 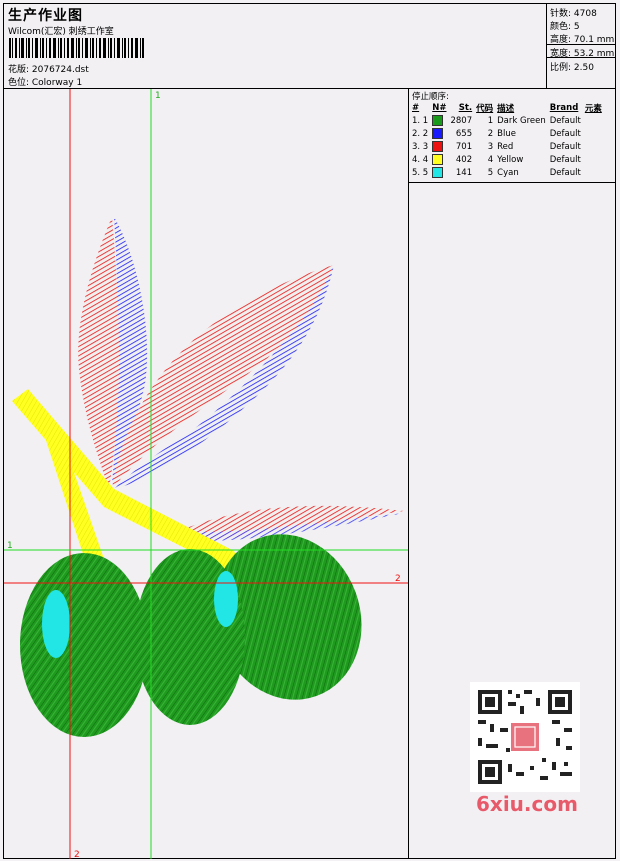 What do you see at coordinates (45, 83) in the screenshot?
I see `colorway-label: 色位: Colorway 1` at bounding box center [45, 83].